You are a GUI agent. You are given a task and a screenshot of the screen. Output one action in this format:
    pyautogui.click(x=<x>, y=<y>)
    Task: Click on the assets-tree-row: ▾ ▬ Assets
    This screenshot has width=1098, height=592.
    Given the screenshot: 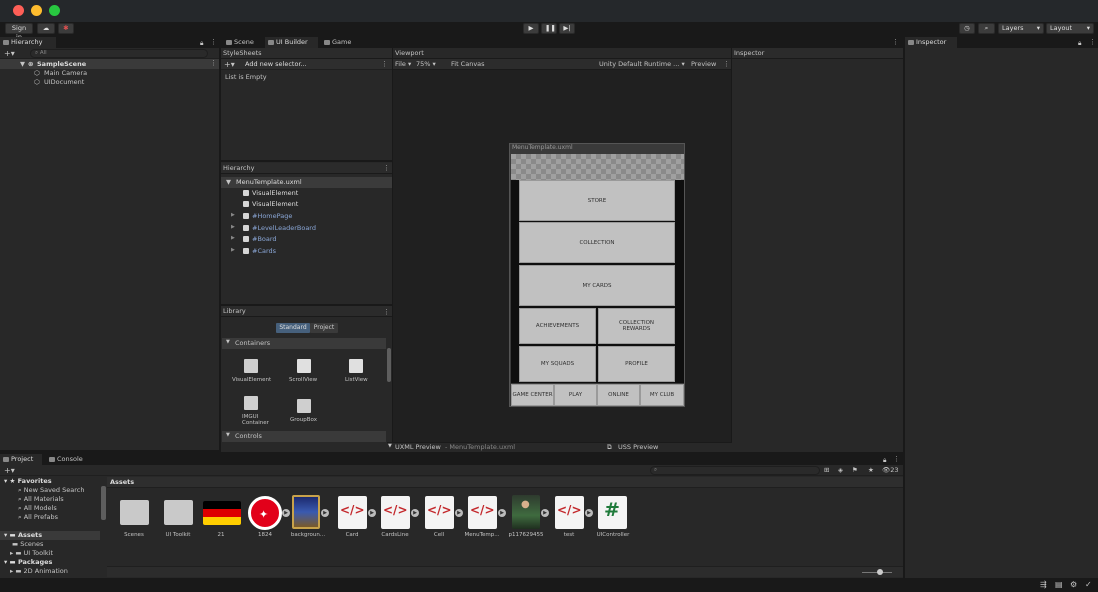 What is the action you would take?
    pyautogui.click(x=50, y=535)
    